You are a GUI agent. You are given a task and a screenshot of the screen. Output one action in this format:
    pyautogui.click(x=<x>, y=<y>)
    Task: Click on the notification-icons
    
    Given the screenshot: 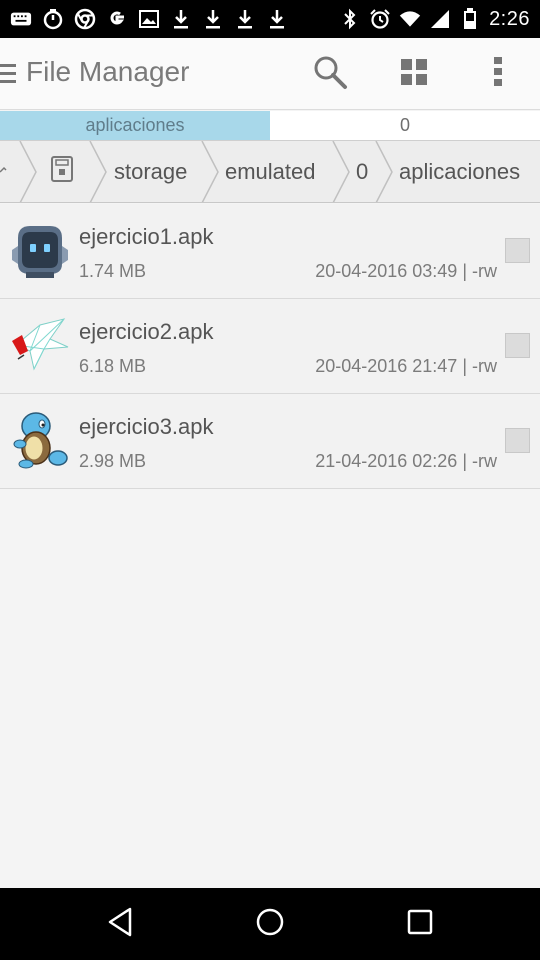 What is the action you would take?
    pyautogui.click(x=149, y=19)
    